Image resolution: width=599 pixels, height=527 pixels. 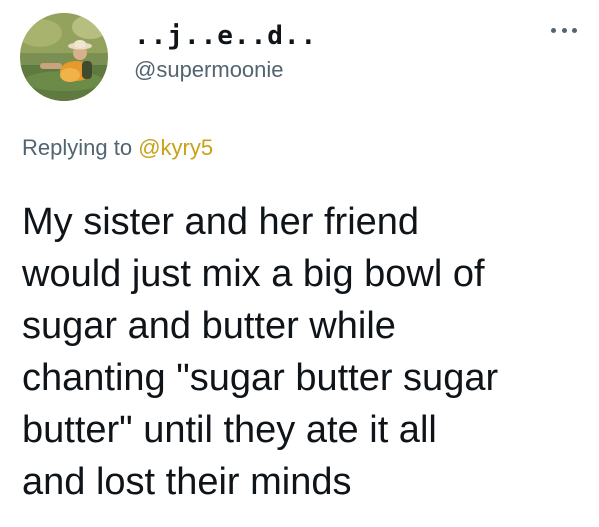 I want to click on replying-to: Replying to @kyry5, so click(x=117, y=148).